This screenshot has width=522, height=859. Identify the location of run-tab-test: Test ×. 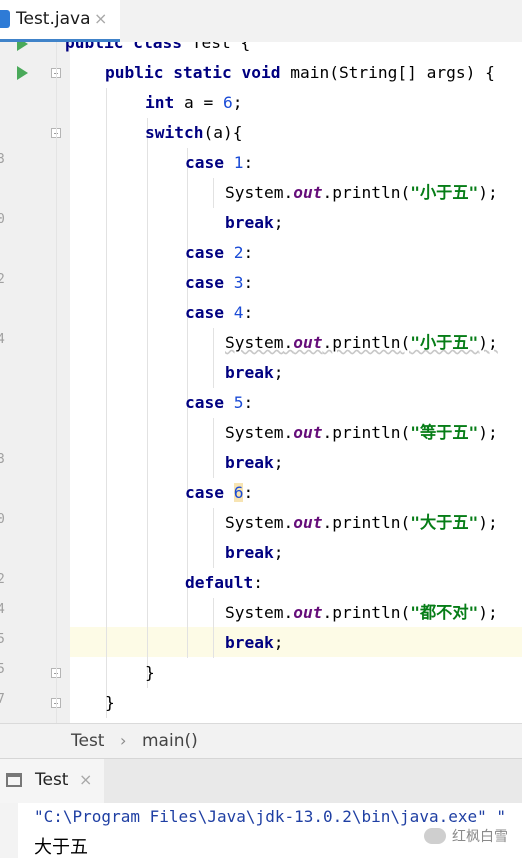
(52, 781).